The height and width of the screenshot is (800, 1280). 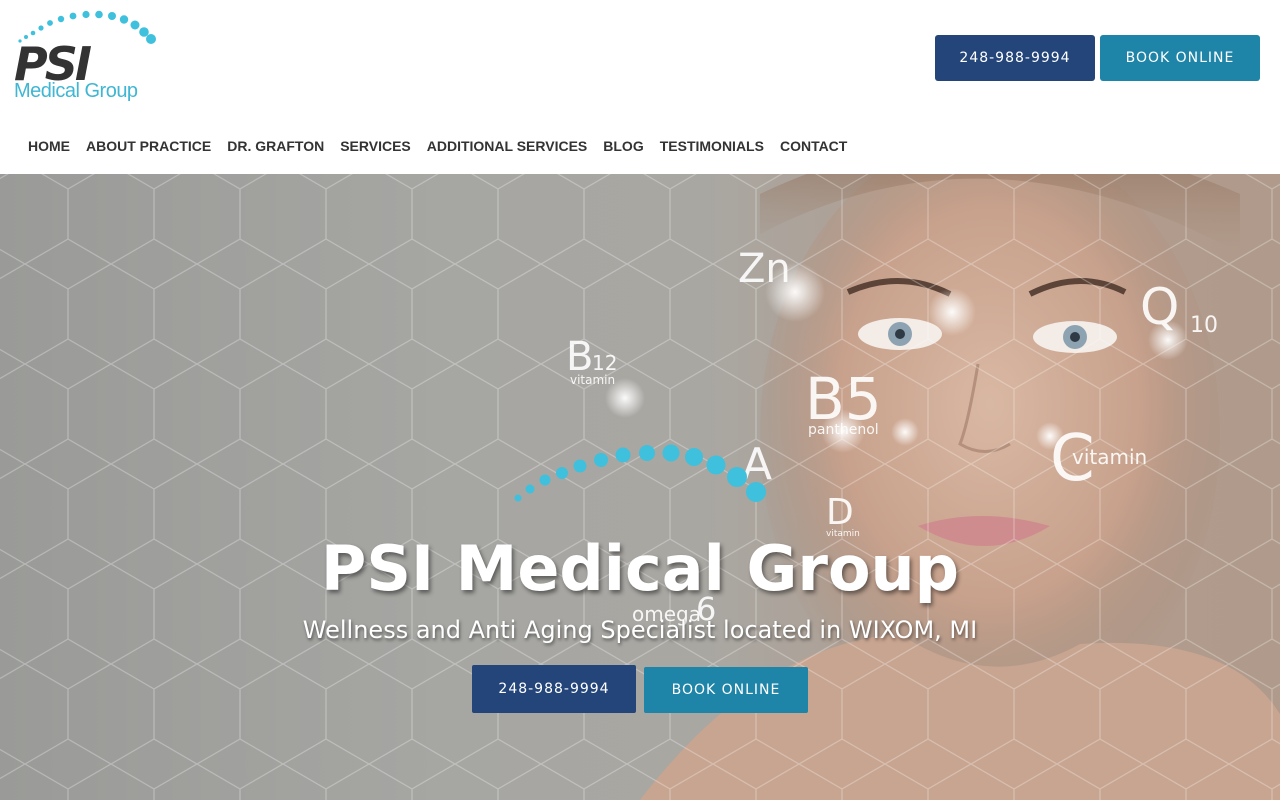 What do you see at coordinates (92, 58) in the screenshot?
I see `psi-logo: PSI Medical Group` at bounding box center [92, 58].